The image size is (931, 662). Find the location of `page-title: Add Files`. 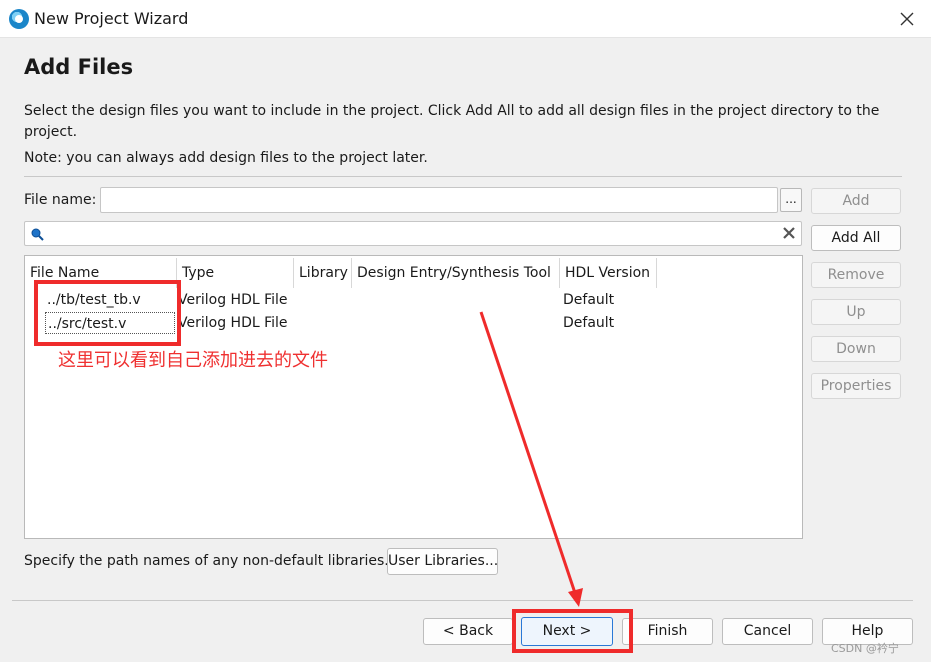

page-title: Add Files is located at coordinates (79, 67).